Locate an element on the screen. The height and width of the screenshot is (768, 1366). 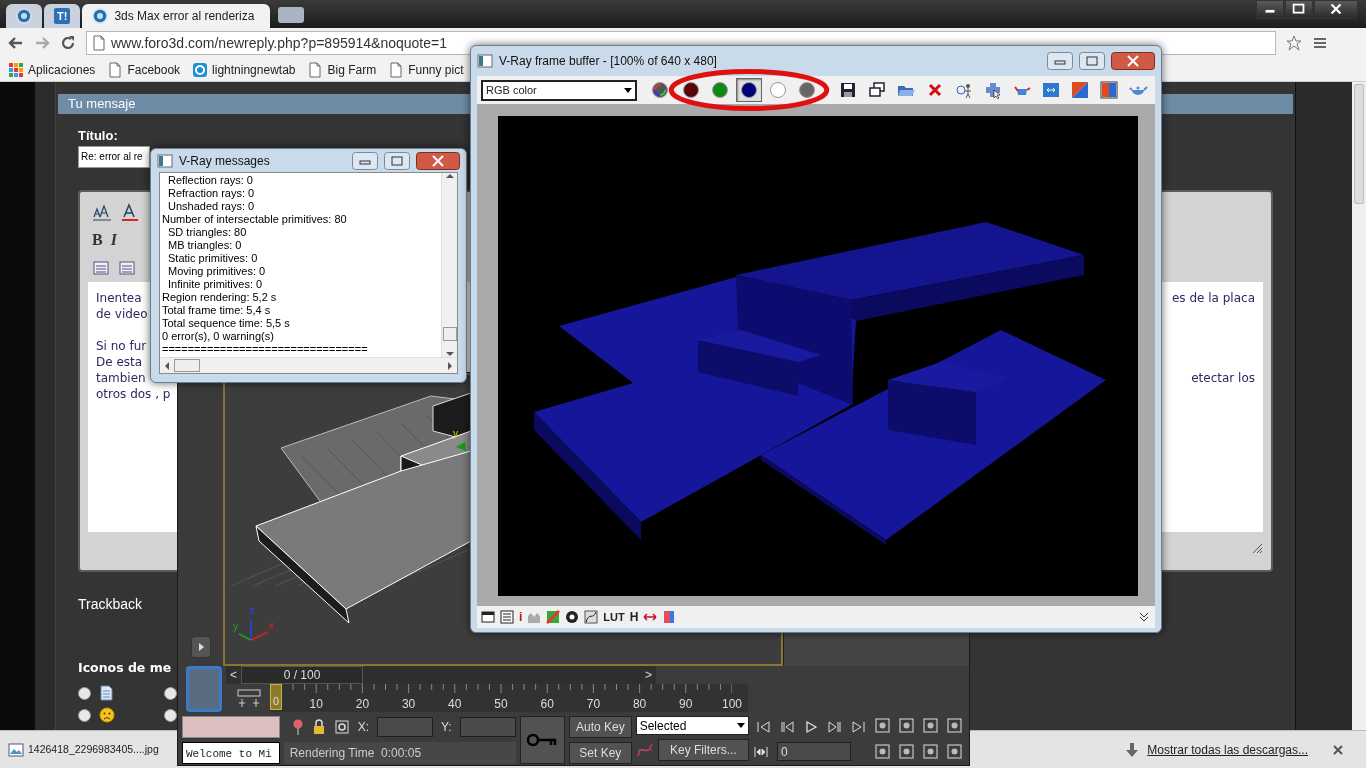
axis-gizmo-icon is located at coordinates (253, 629).